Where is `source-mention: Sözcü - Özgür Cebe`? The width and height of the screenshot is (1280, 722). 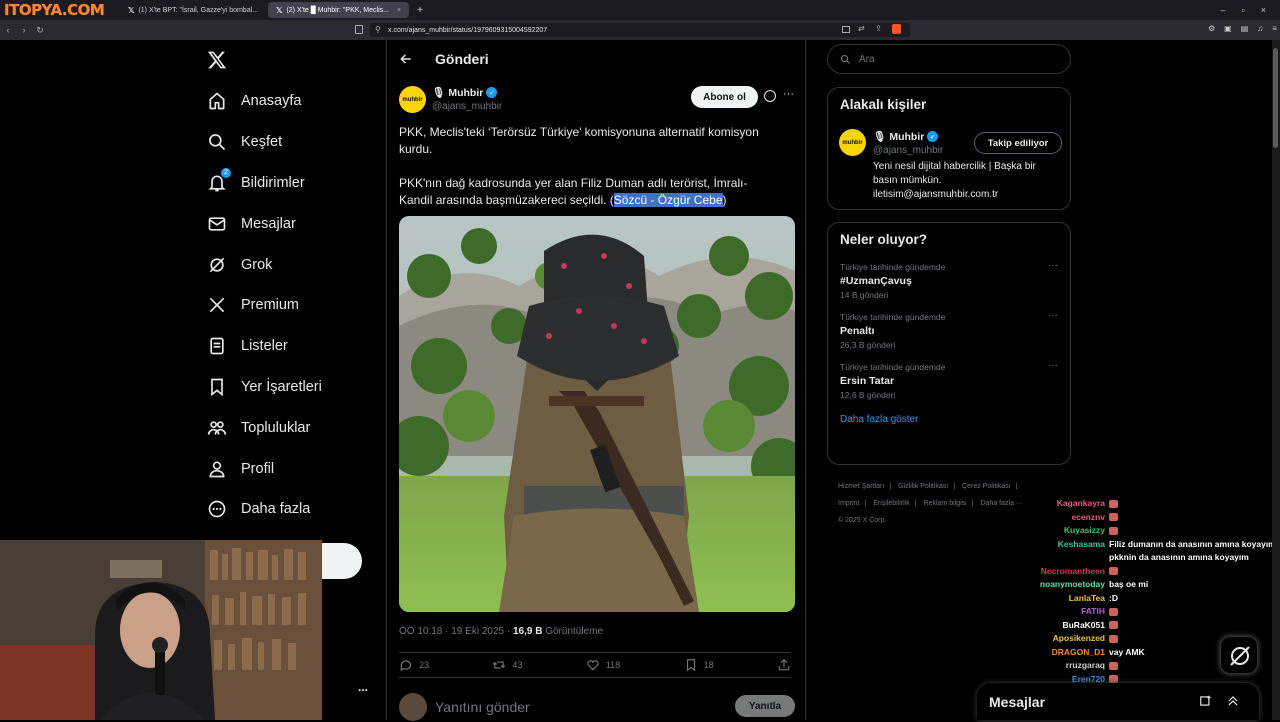
source-mention: Sözcü - Özgür Cebe is located at coordinates (668, 200).